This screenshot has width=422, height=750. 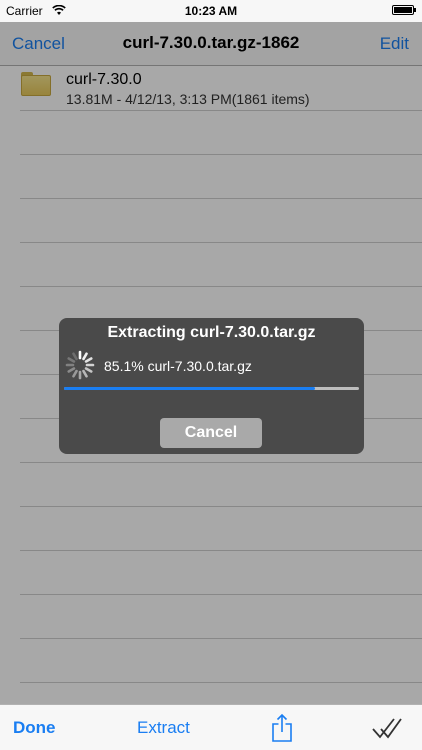 I want to click on status-bar: Carrier 10:23 AM, so click(x=211, y=11).